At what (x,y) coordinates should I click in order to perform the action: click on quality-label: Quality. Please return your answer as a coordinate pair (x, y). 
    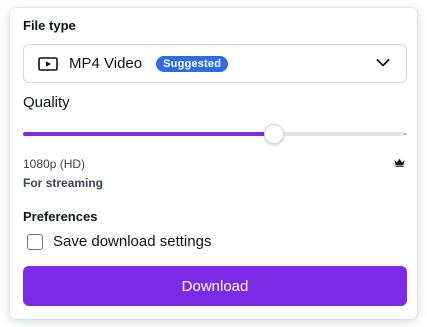
    Looking at the image, I should click on (46, 102).